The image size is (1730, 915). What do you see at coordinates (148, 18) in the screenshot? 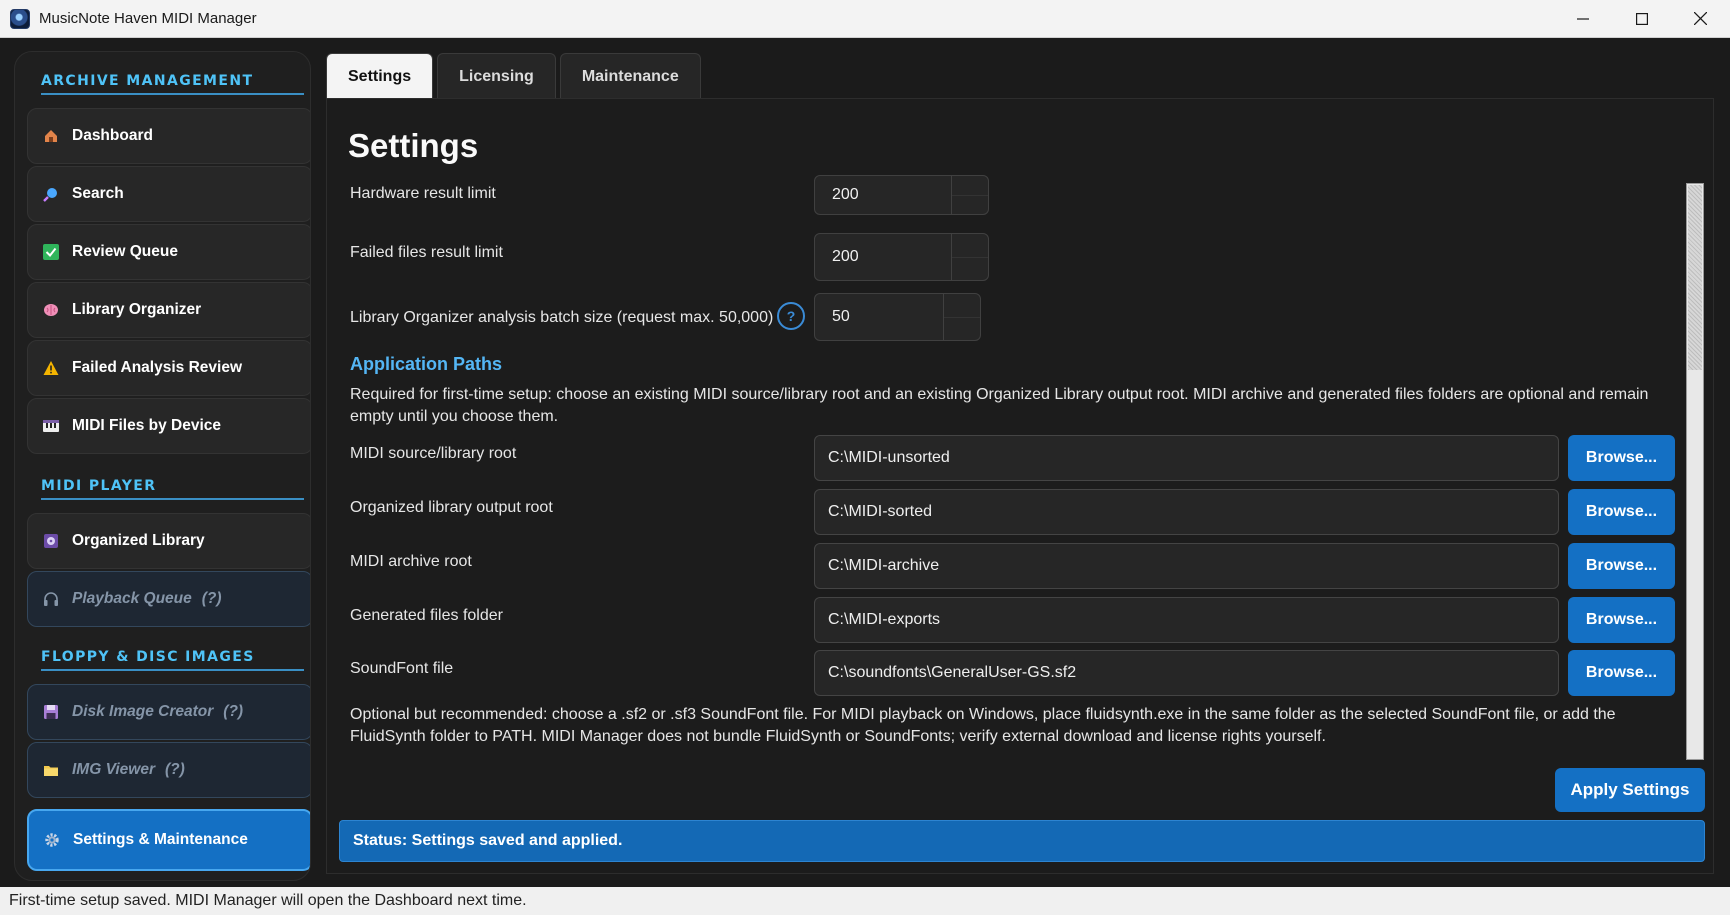
I see `window-title: MusicNote Haven MIDI Manager` at bounding box center [148, 18].